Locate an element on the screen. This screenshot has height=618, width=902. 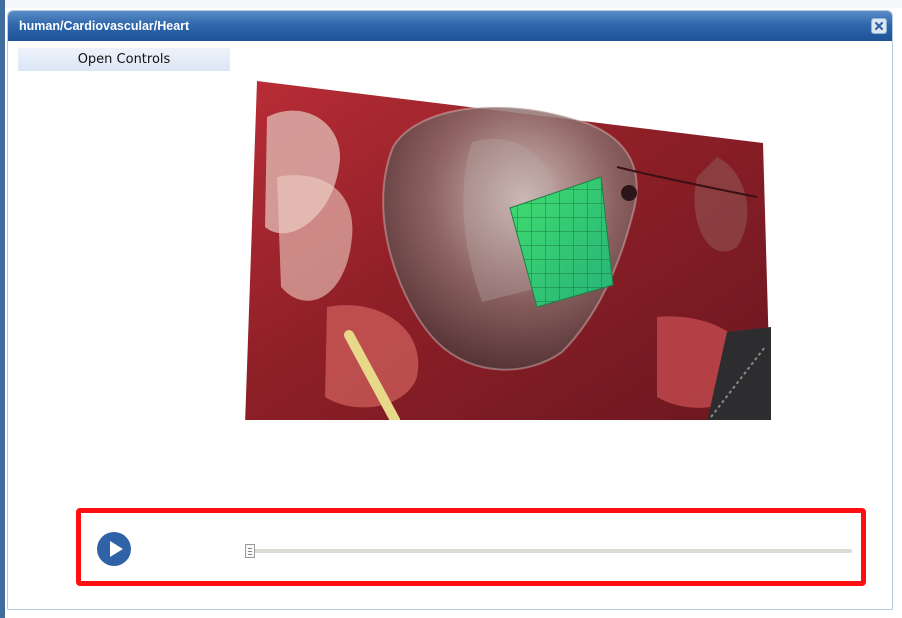
window-edge is located at coordinates (2, 309).